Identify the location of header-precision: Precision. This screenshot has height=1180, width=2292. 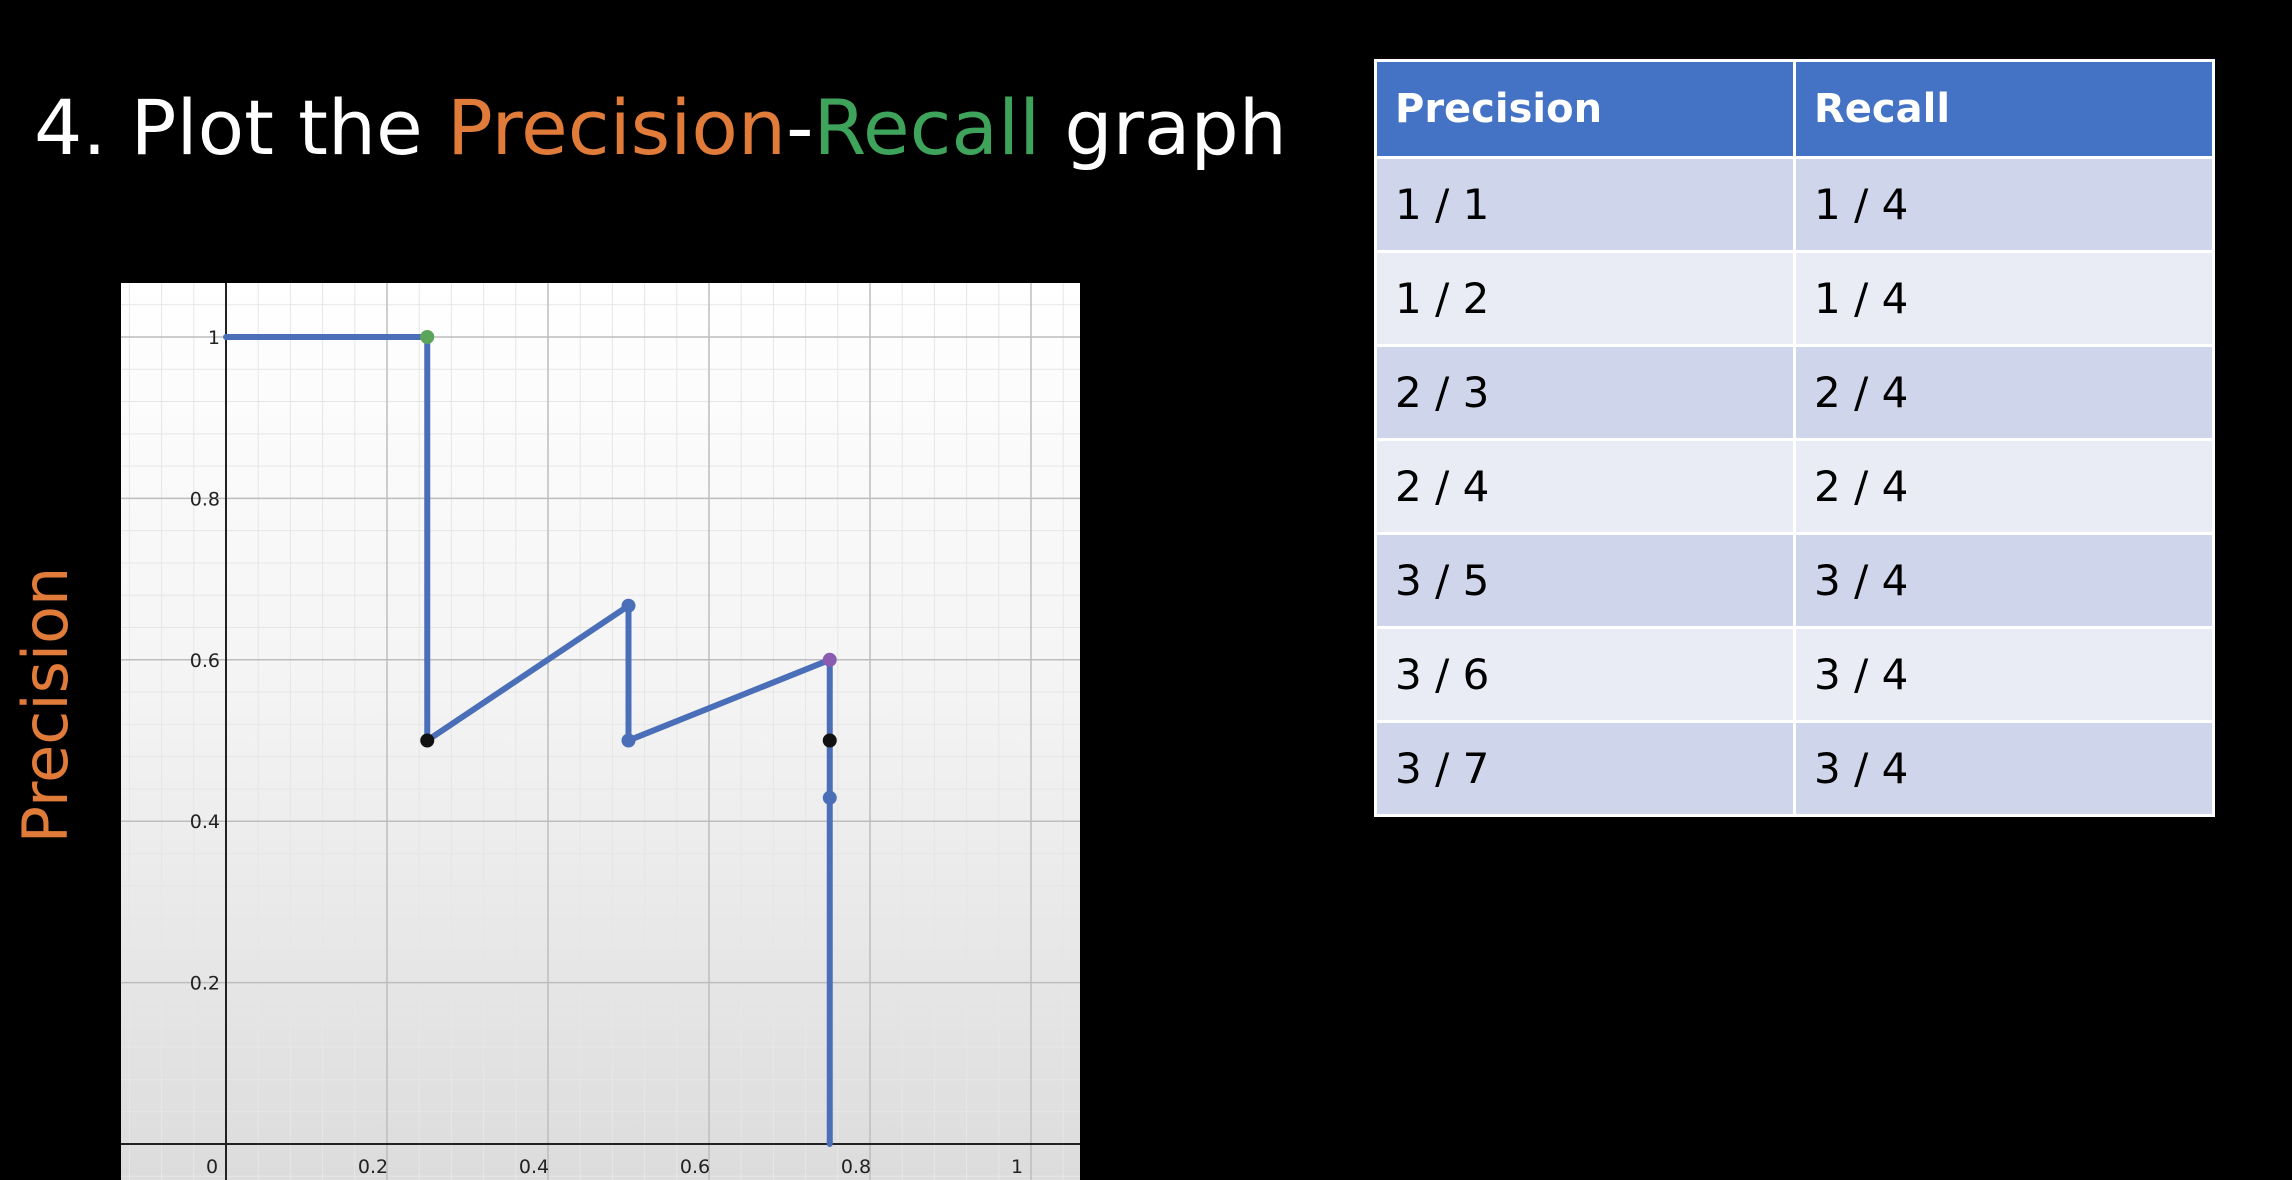
(1585, 109).